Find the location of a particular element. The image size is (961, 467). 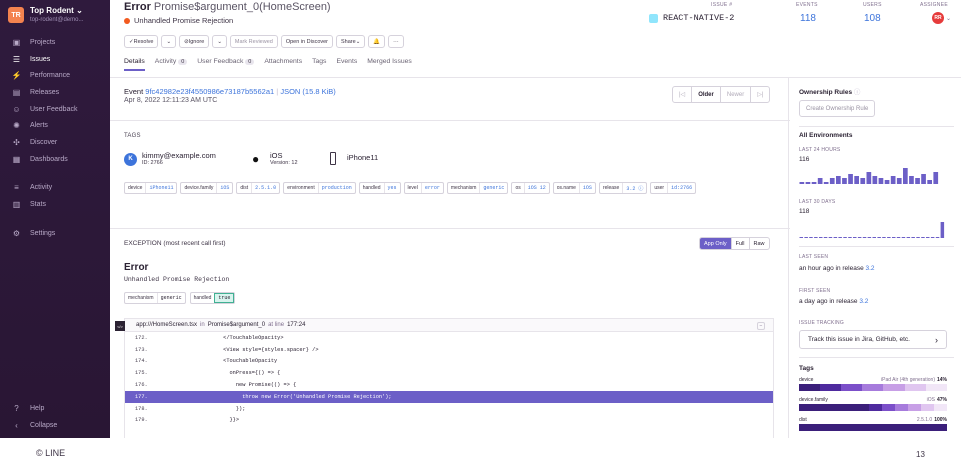

tag-pill-device: device iPhone11 is located at coordinates (151, 188).